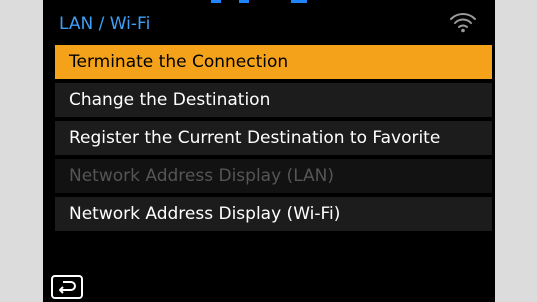 The height and width of the screenshot is (302, 537). What do you see at coordinates (179, 62) in the screenshot?
I see `menu-item-label: Terminate the Connection` at bounding box center [179, 62].